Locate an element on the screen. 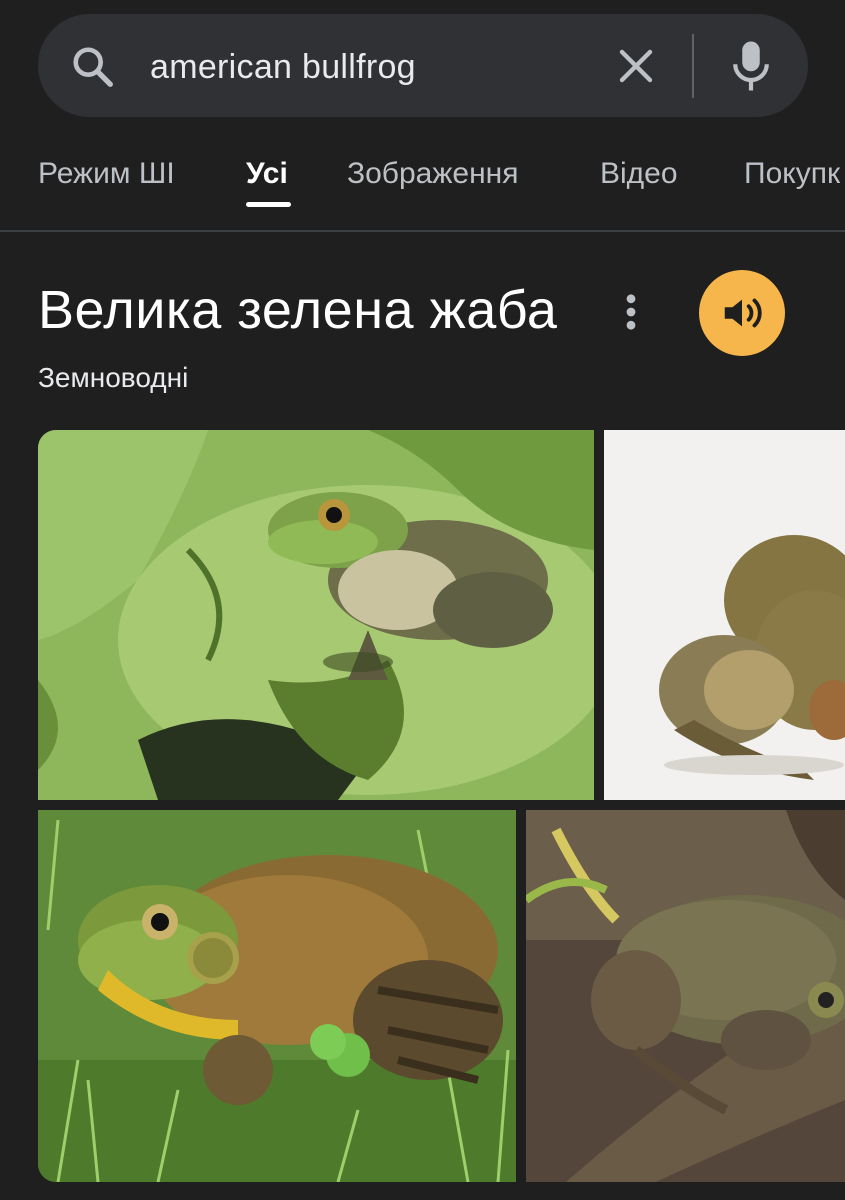  tabs-divider is located at coordinates (422, 231).